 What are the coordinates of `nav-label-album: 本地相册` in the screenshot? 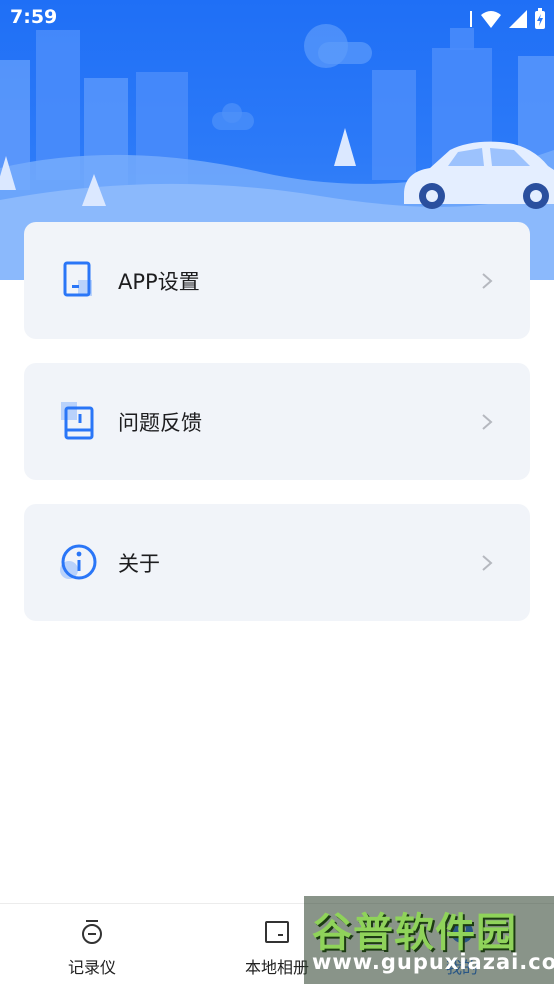 It's located at (276, 967).